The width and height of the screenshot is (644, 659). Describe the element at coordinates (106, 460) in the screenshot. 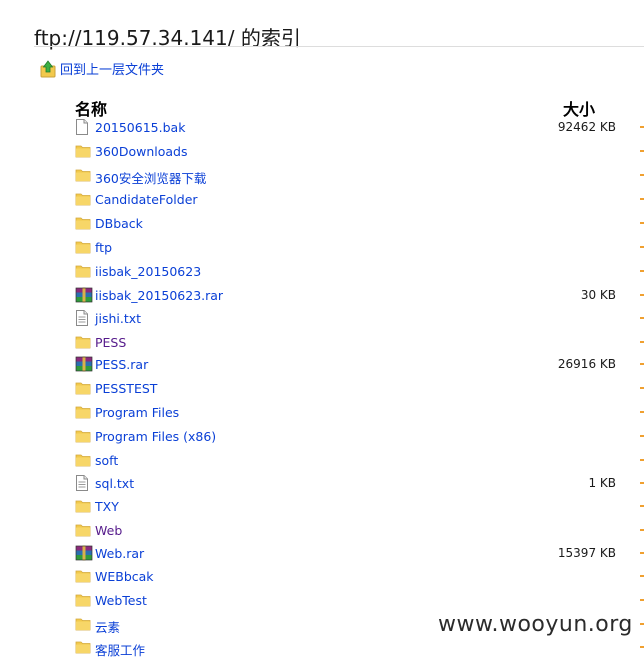

I see `file-link: soft` at that location.